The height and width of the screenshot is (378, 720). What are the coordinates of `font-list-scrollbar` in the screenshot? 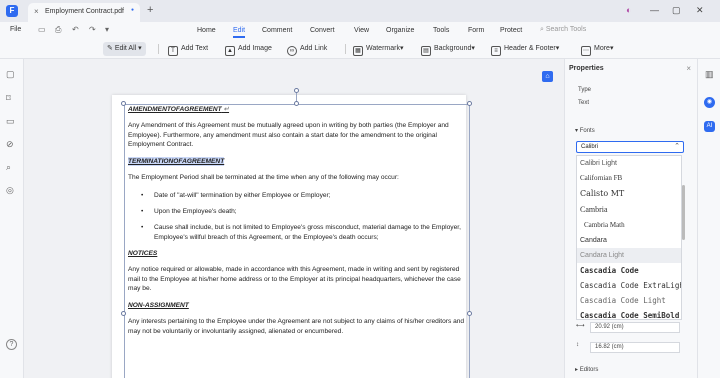 It's located at (683, 212).